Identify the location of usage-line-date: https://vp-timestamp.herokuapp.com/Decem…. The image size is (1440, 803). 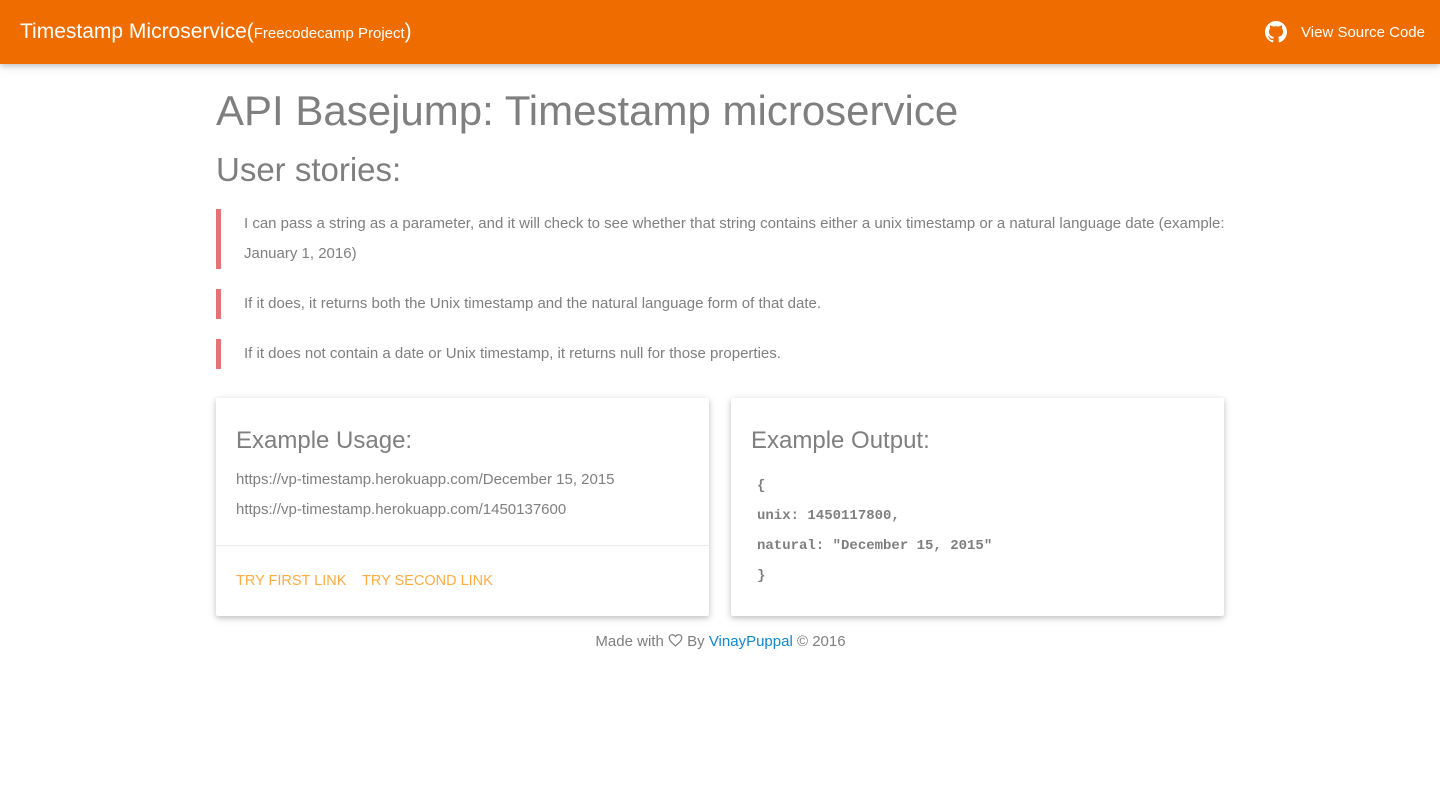
(425, 479).